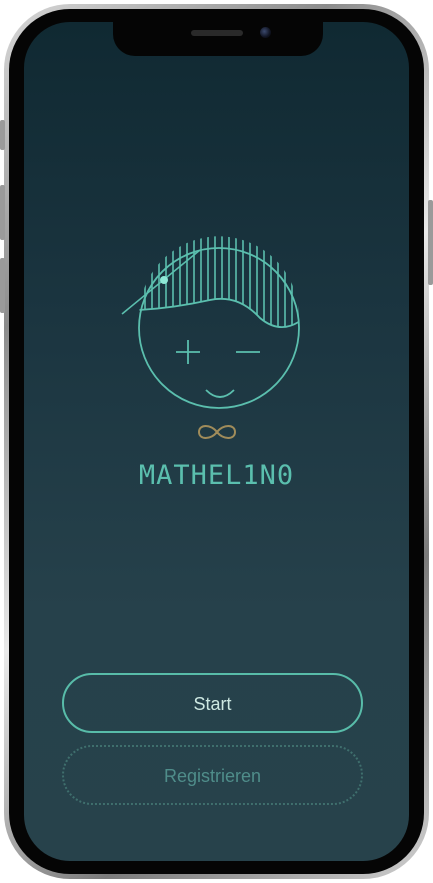 This screenshot has width=433, height=883. I want to click on start-button: Start, so click(212, 703).